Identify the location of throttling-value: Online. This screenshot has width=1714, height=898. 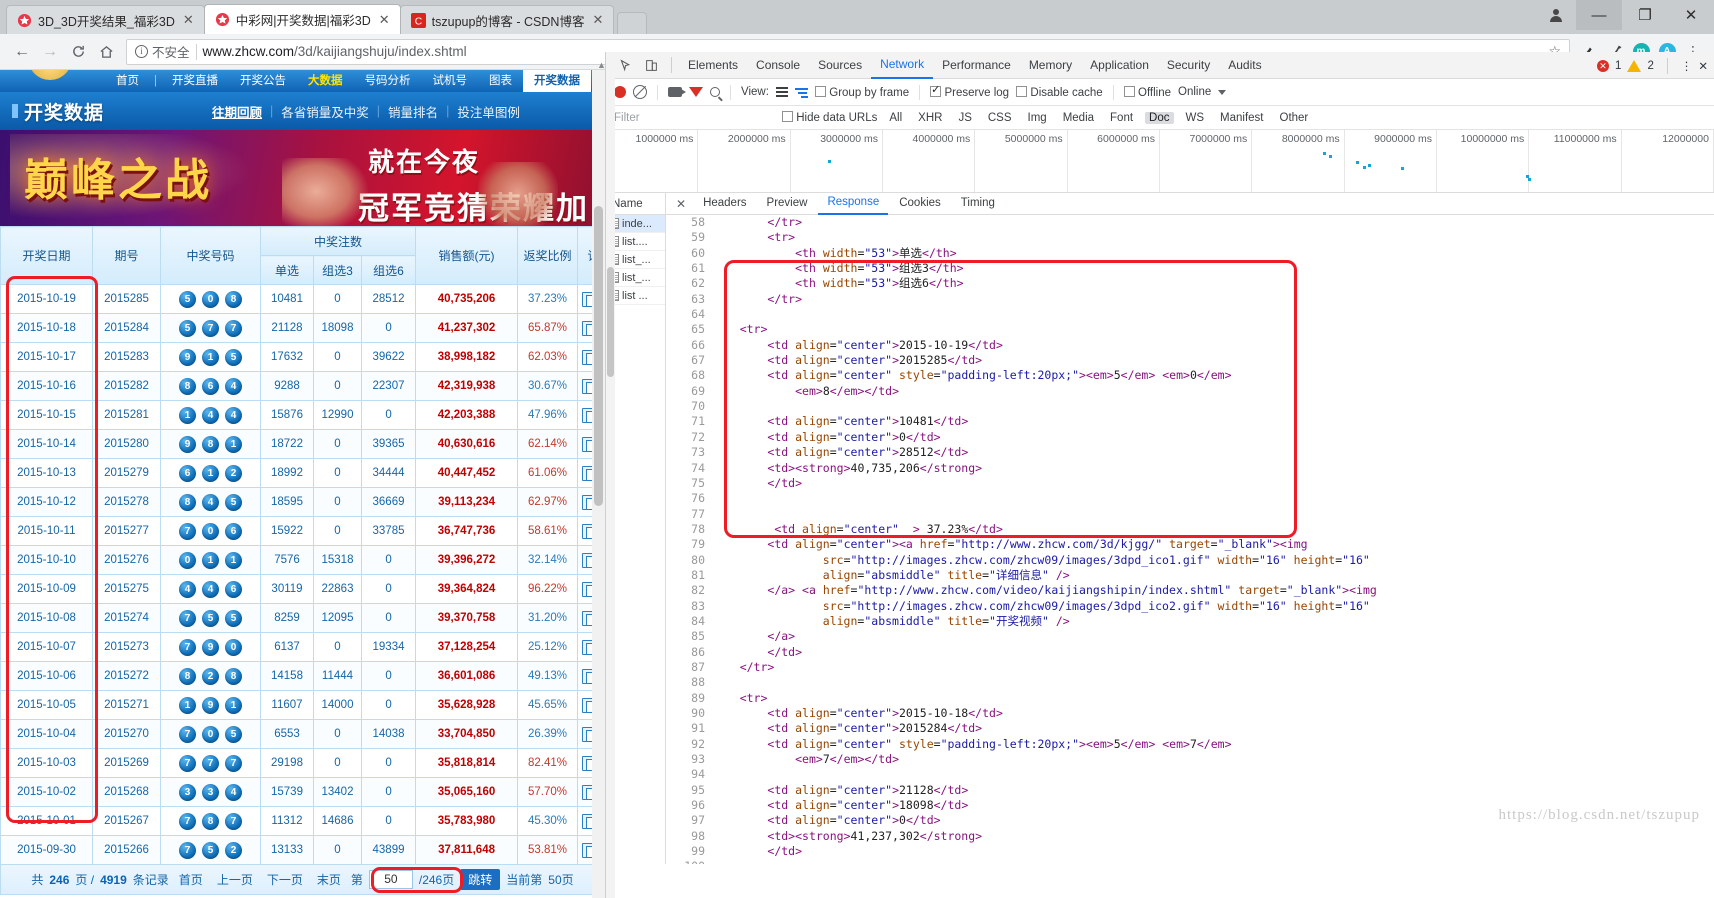
(1194, 92).